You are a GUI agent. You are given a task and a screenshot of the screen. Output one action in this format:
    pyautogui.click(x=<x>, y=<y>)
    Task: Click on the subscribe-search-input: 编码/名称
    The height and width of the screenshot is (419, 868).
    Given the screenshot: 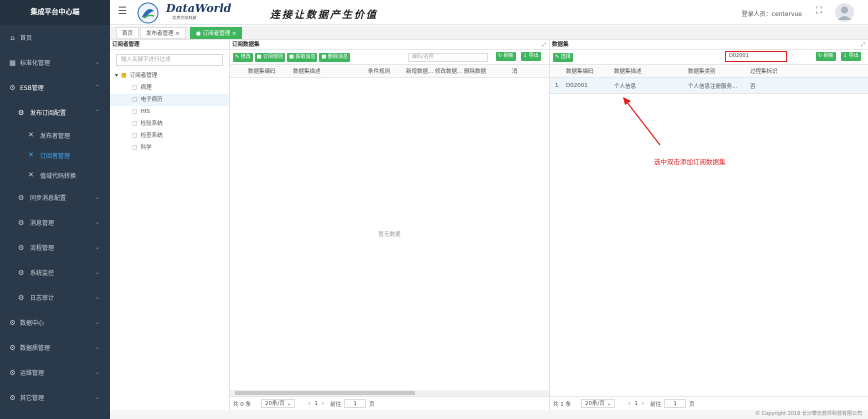 What is the action you would take?
    pyautogui.click(x=448, y=57)
    